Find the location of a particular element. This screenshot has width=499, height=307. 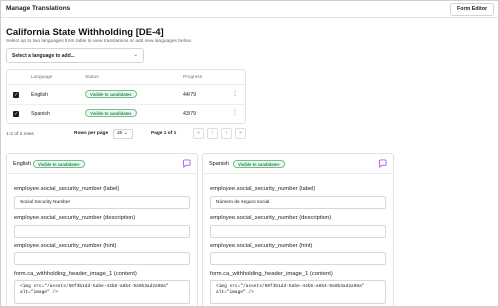

top-bar: Manage Translations Form Editor is located at coordinates (249, 9).